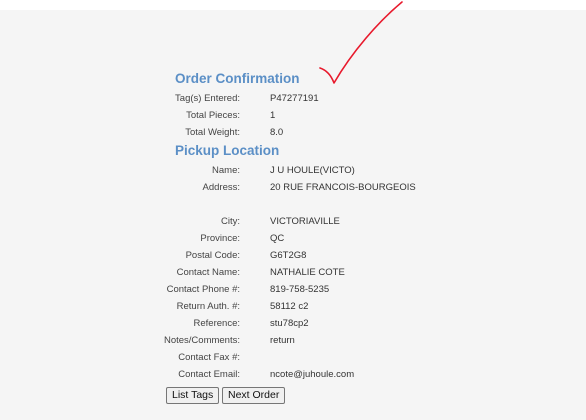 The width and height of the screenshot is (586, 420). What do you see at coordinates (277, 238) in the screenshot?
I see `province-value: QC` at bounding box center [277, 238].